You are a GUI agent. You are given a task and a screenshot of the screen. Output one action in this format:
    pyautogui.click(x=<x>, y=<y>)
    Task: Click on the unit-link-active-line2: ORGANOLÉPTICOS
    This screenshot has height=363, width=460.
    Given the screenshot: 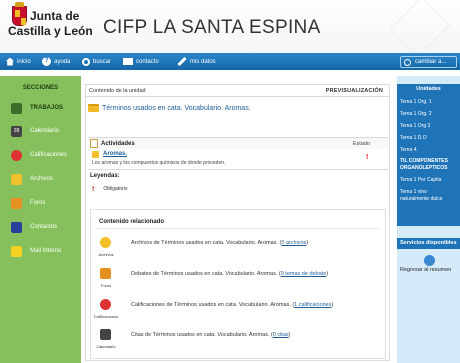 What is the action you would take?
    pyautogui.click(x=430, y=168)
    